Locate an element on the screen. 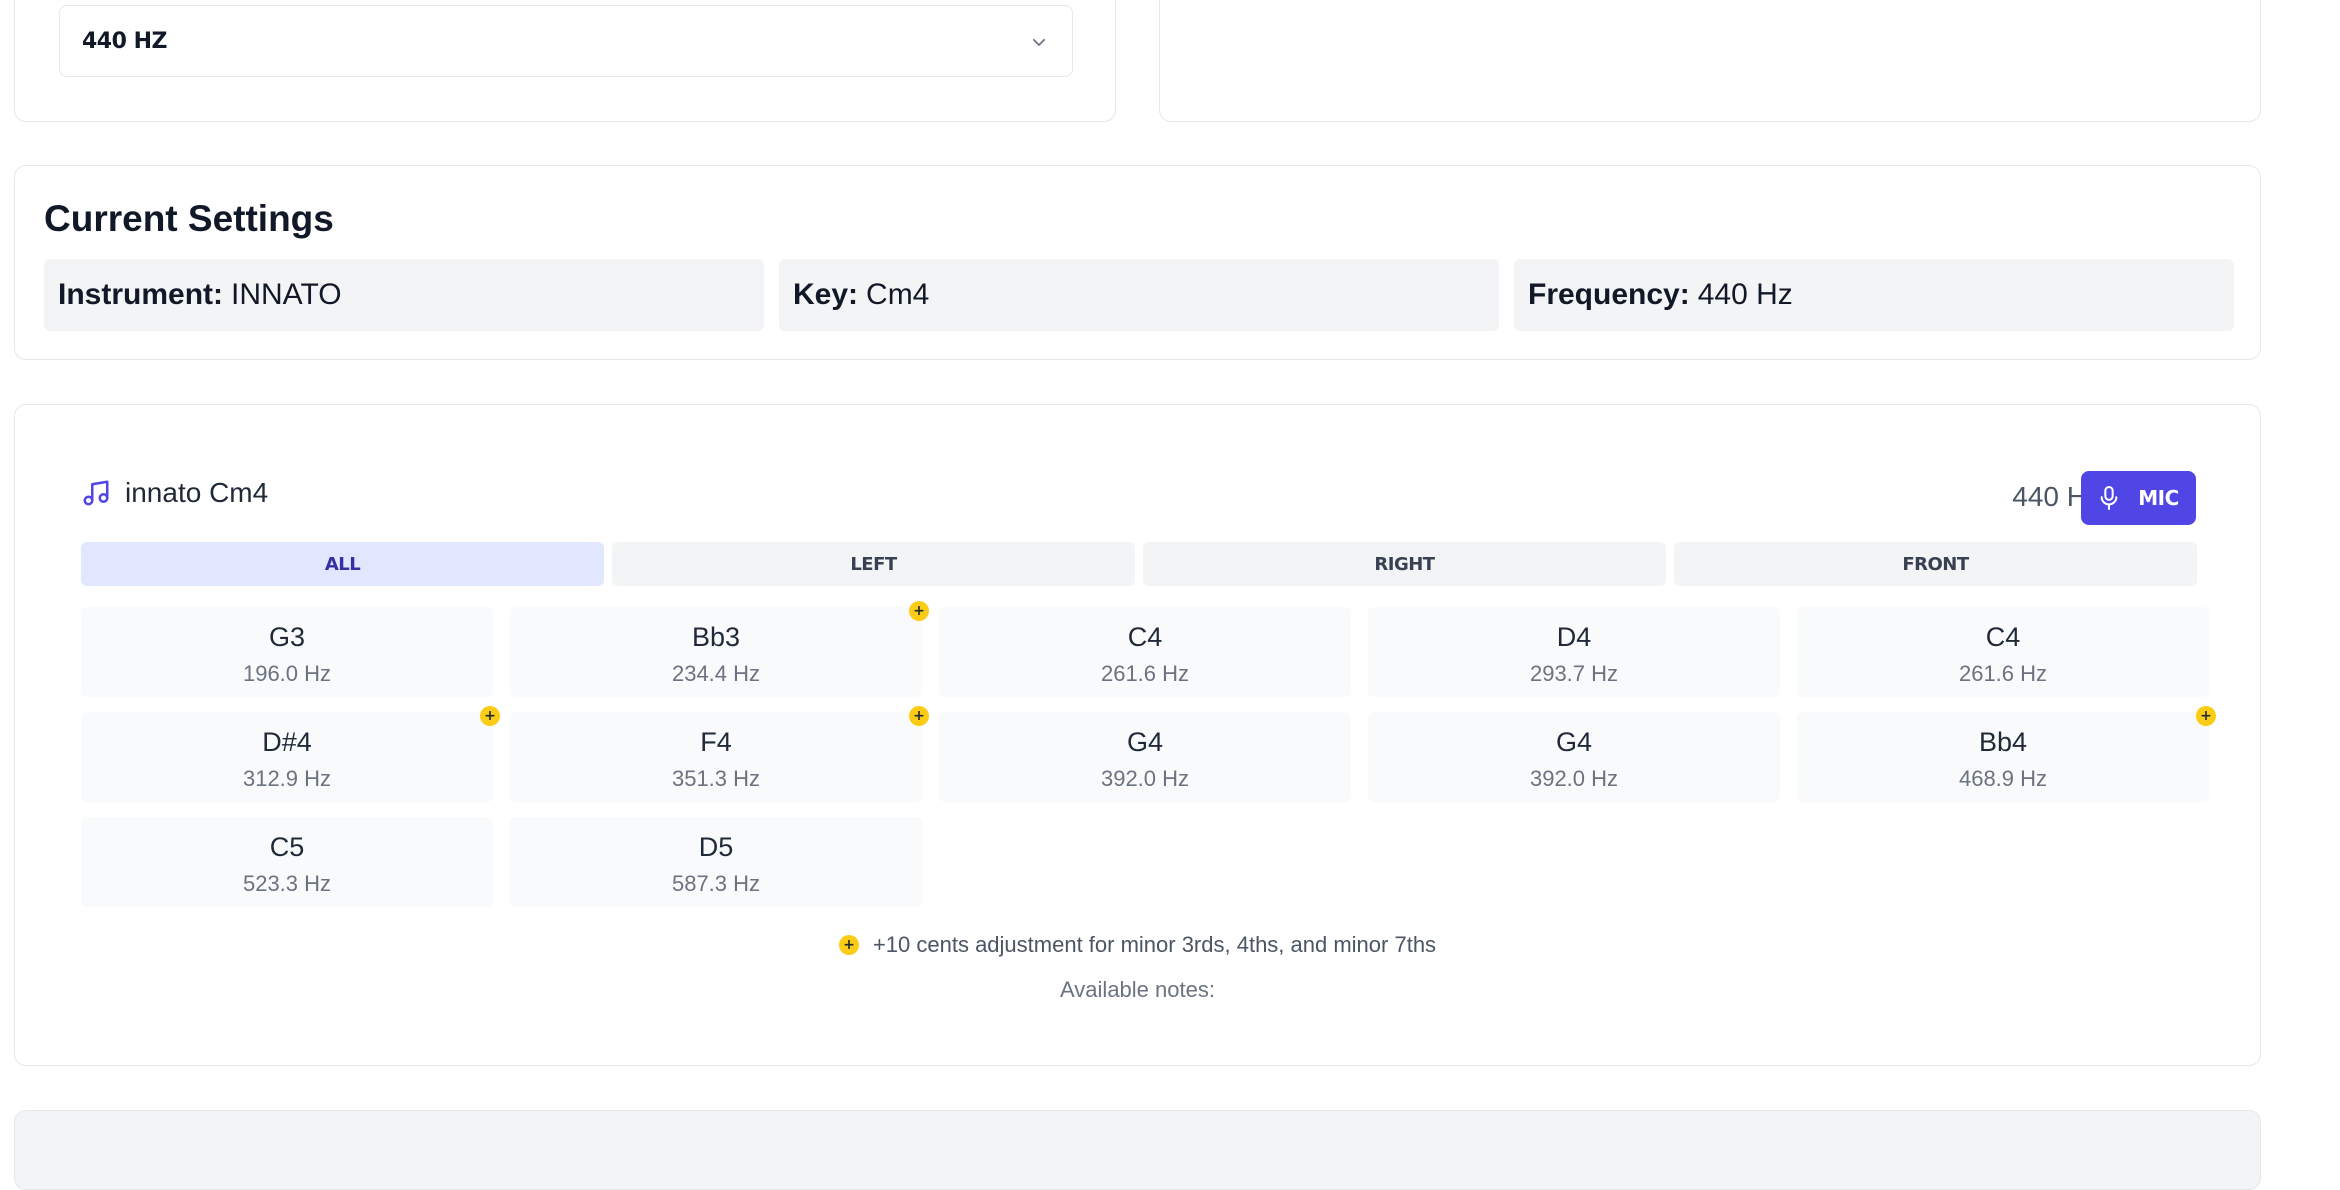  tab-all: ALL is located at coordinates (342, 564).